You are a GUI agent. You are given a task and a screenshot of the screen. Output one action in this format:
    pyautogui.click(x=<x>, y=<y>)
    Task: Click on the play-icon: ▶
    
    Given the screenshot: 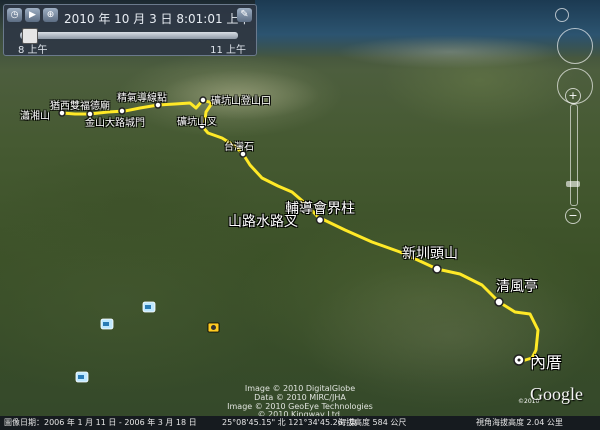 What is the action you would take?
    pyautogui.click(x=32, y=15)
    